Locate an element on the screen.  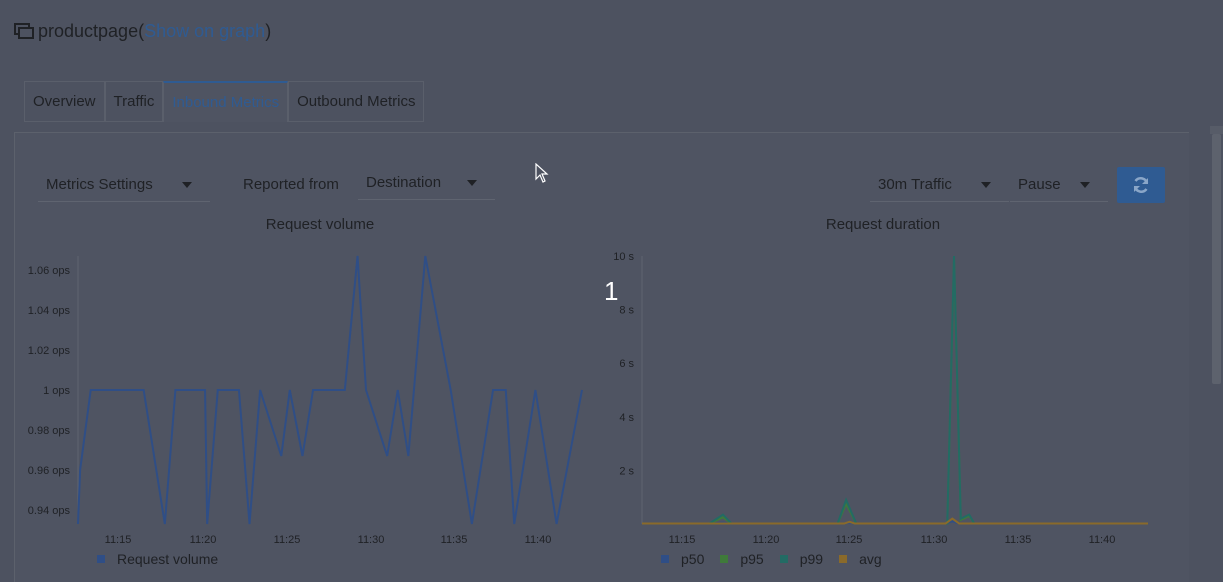
scrollbar-thumb is located at coordinates (1216, 259).